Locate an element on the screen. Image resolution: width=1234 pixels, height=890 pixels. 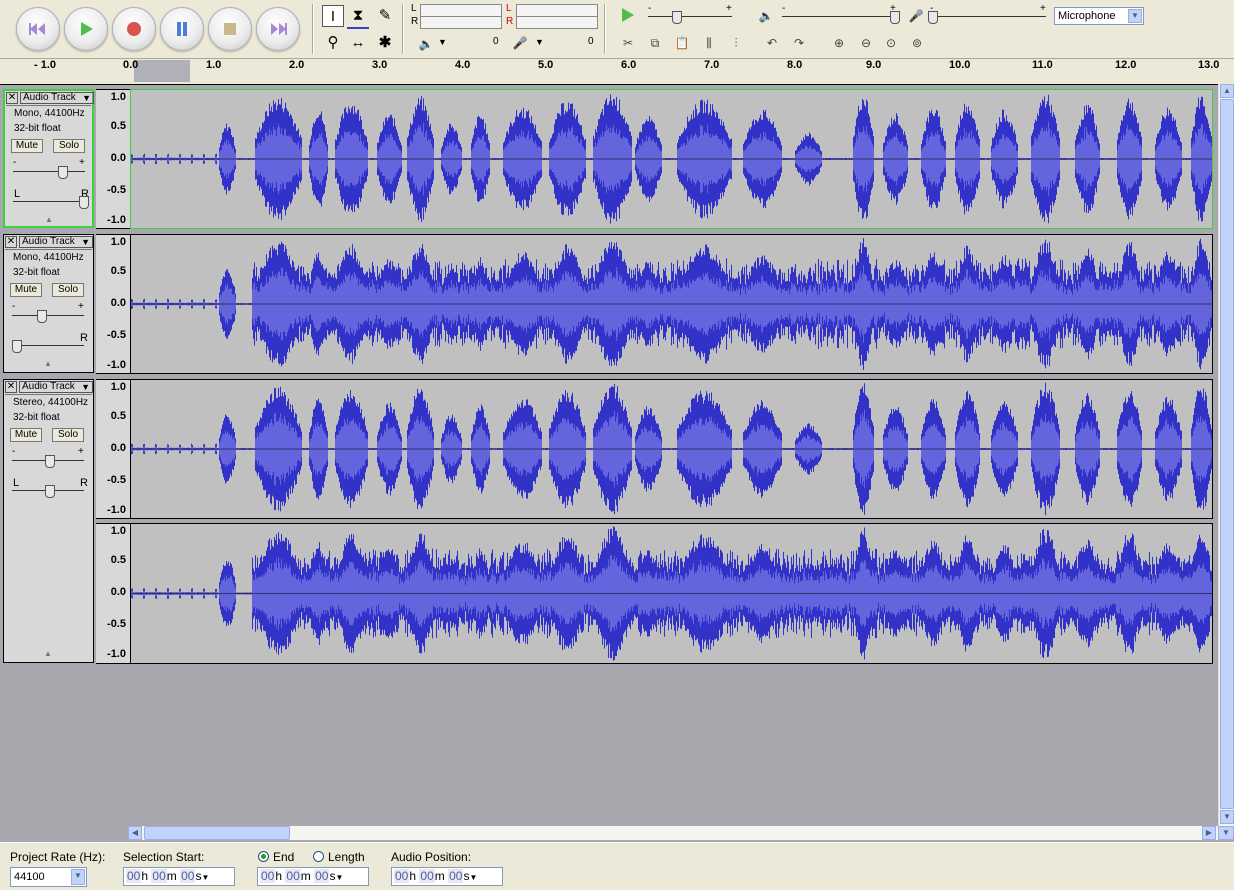
vertical-scrollbar: ▲ ▼ is located at coordinates (1226, 455).